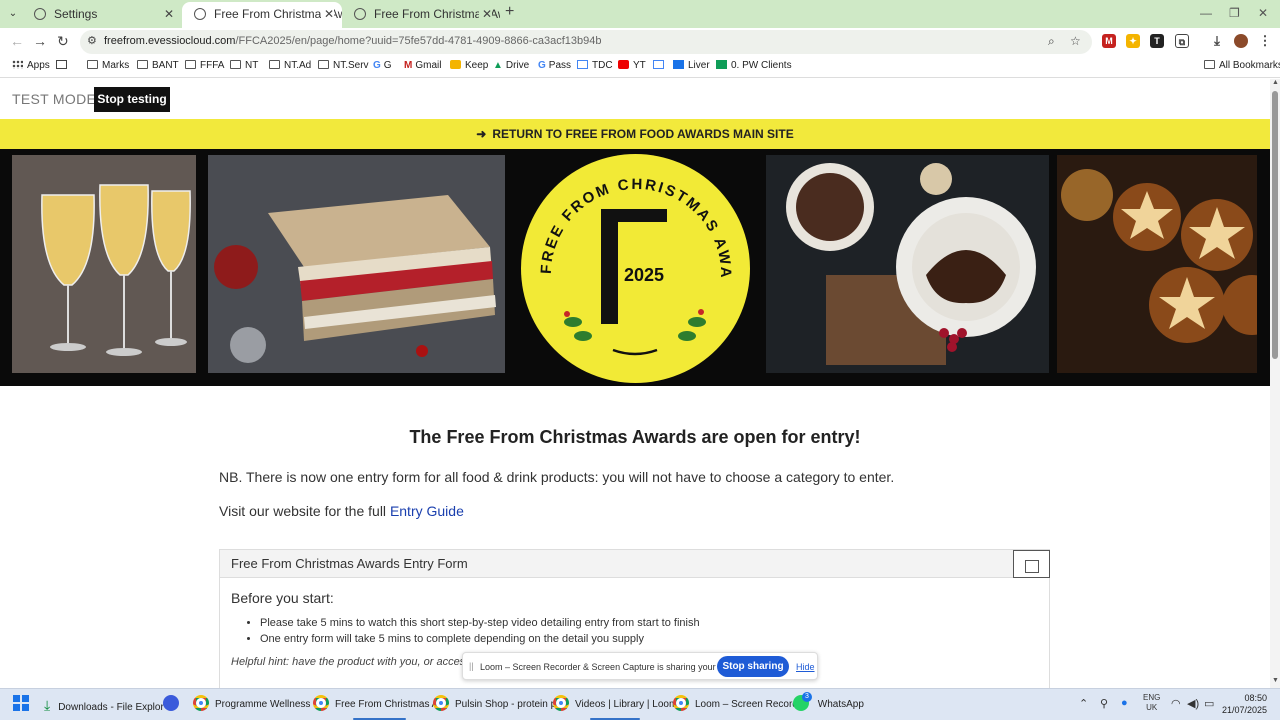 This screenshot has width=1280, height=724. What do you see at coordinates (554, 65) in the screenshot?
I see `bookmark-pass: G Pass` at bounding box center [554, 65].